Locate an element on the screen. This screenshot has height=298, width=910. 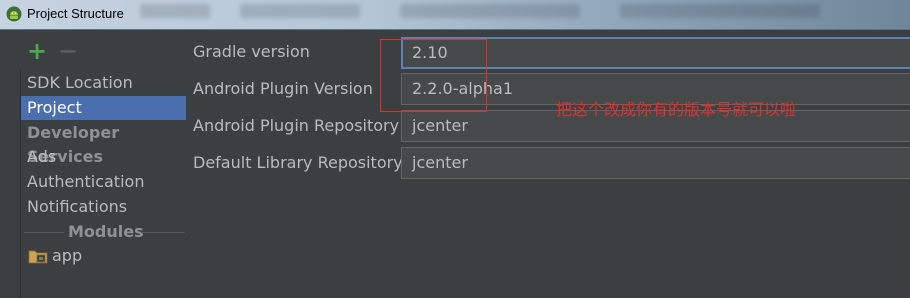
sidebar-item-app-label: app is located at coordinates (67, 255).